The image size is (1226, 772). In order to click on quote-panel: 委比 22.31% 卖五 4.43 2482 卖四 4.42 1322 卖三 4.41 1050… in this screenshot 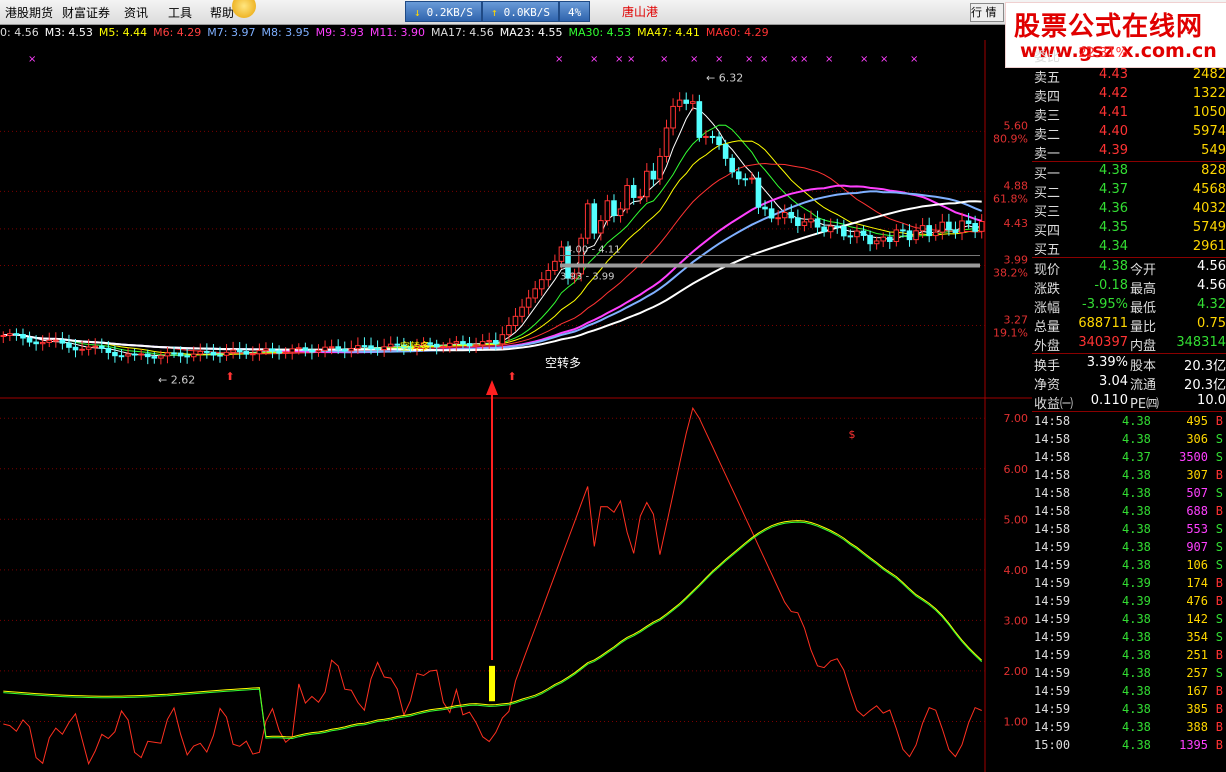, I will do `click(1129, 400)`.